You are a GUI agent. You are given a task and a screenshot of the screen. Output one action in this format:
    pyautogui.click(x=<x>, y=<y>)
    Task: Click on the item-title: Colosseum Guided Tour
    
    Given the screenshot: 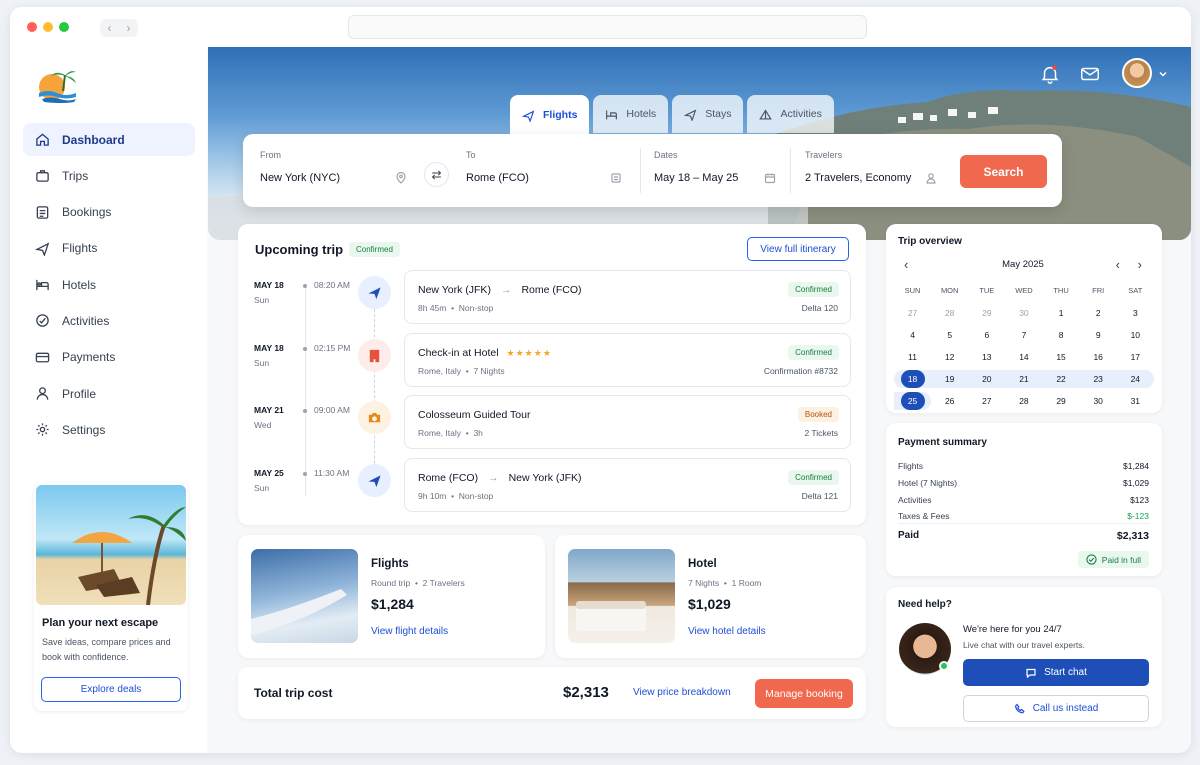 What is the action you would take?
    pyautogui.click(x=474, y=415)
    